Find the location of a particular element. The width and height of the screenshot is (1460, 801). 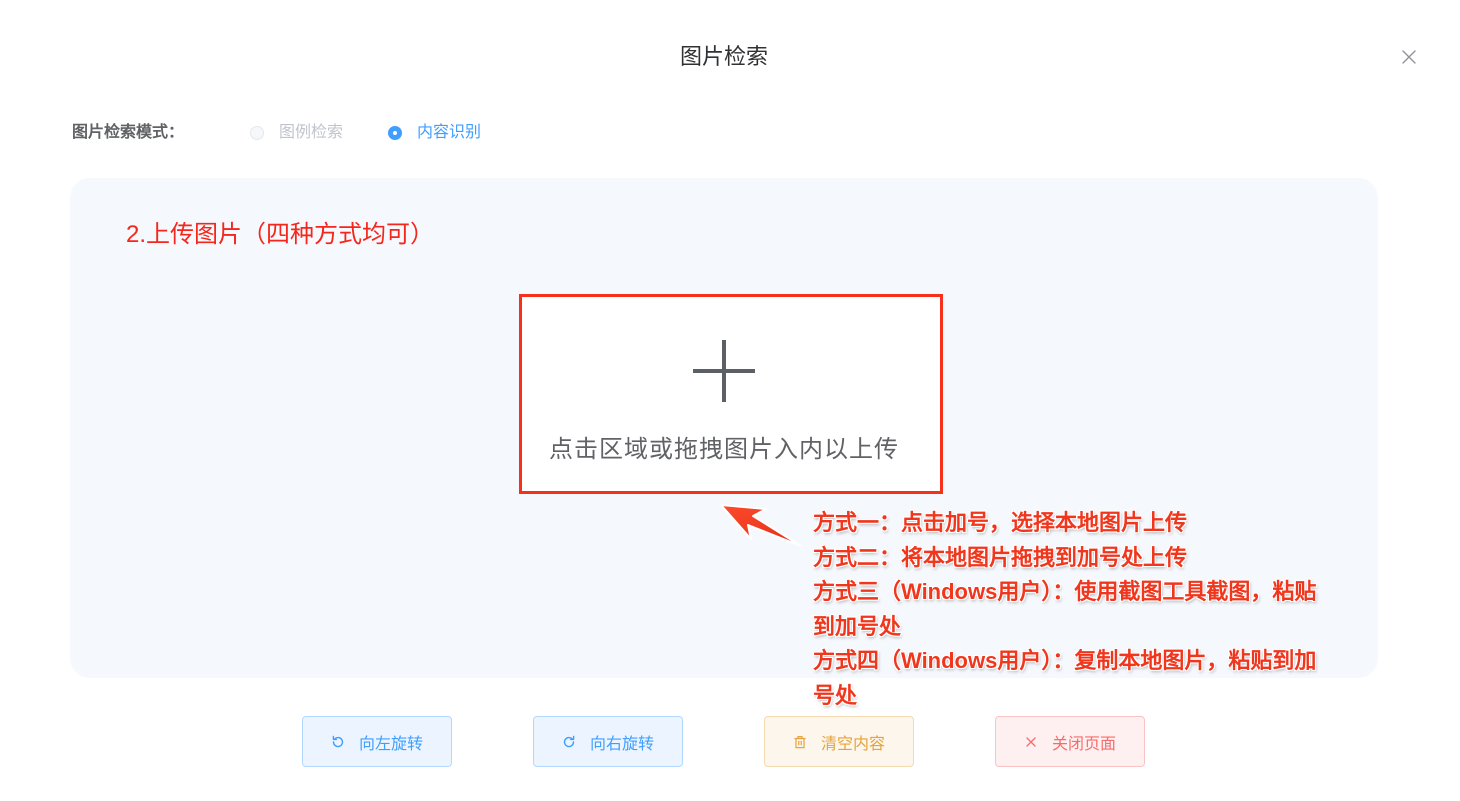

upload-hint: 点击区域或拖拽图片入内以上传 is located at coordinates (724, 449).